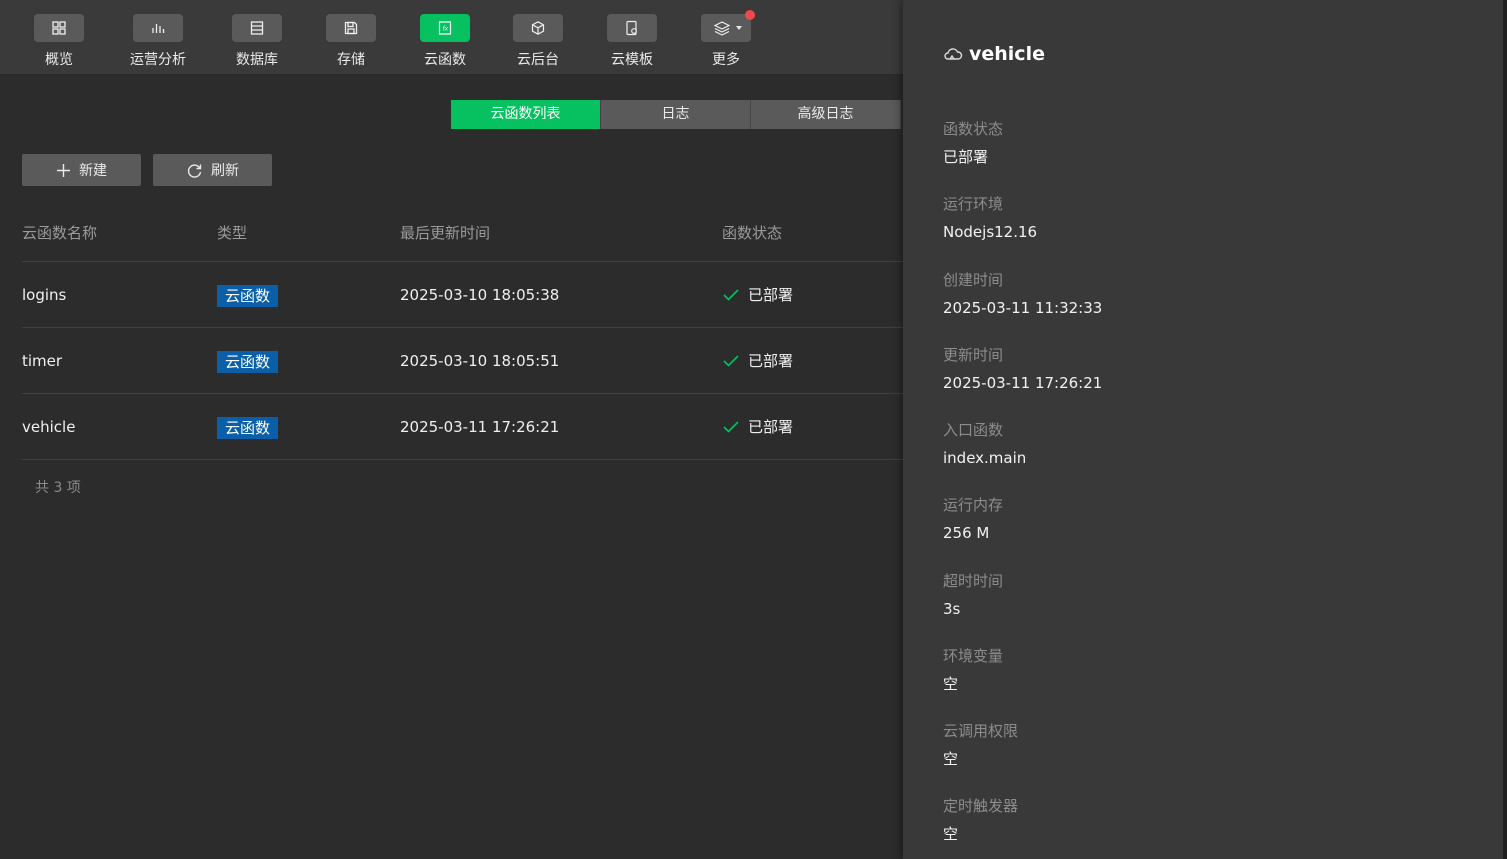 This screenshot has width=1507, height=859. I want to click on updated-time: 2025-03-10 18:05:51, so click(480, 361).